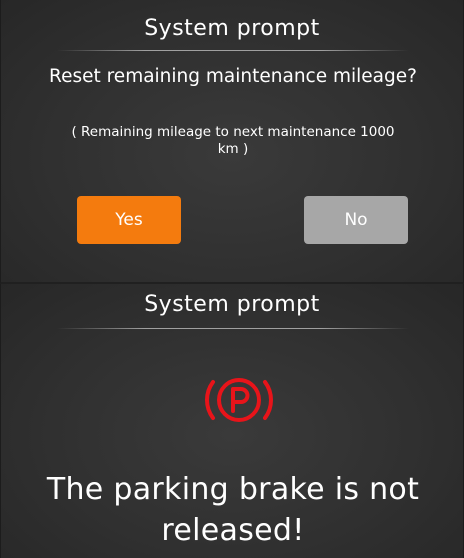  What do you see at coordinates (232, 28) in the screenshot?
I see `dialog-title: System prompt` at bounding box center [232, 28].